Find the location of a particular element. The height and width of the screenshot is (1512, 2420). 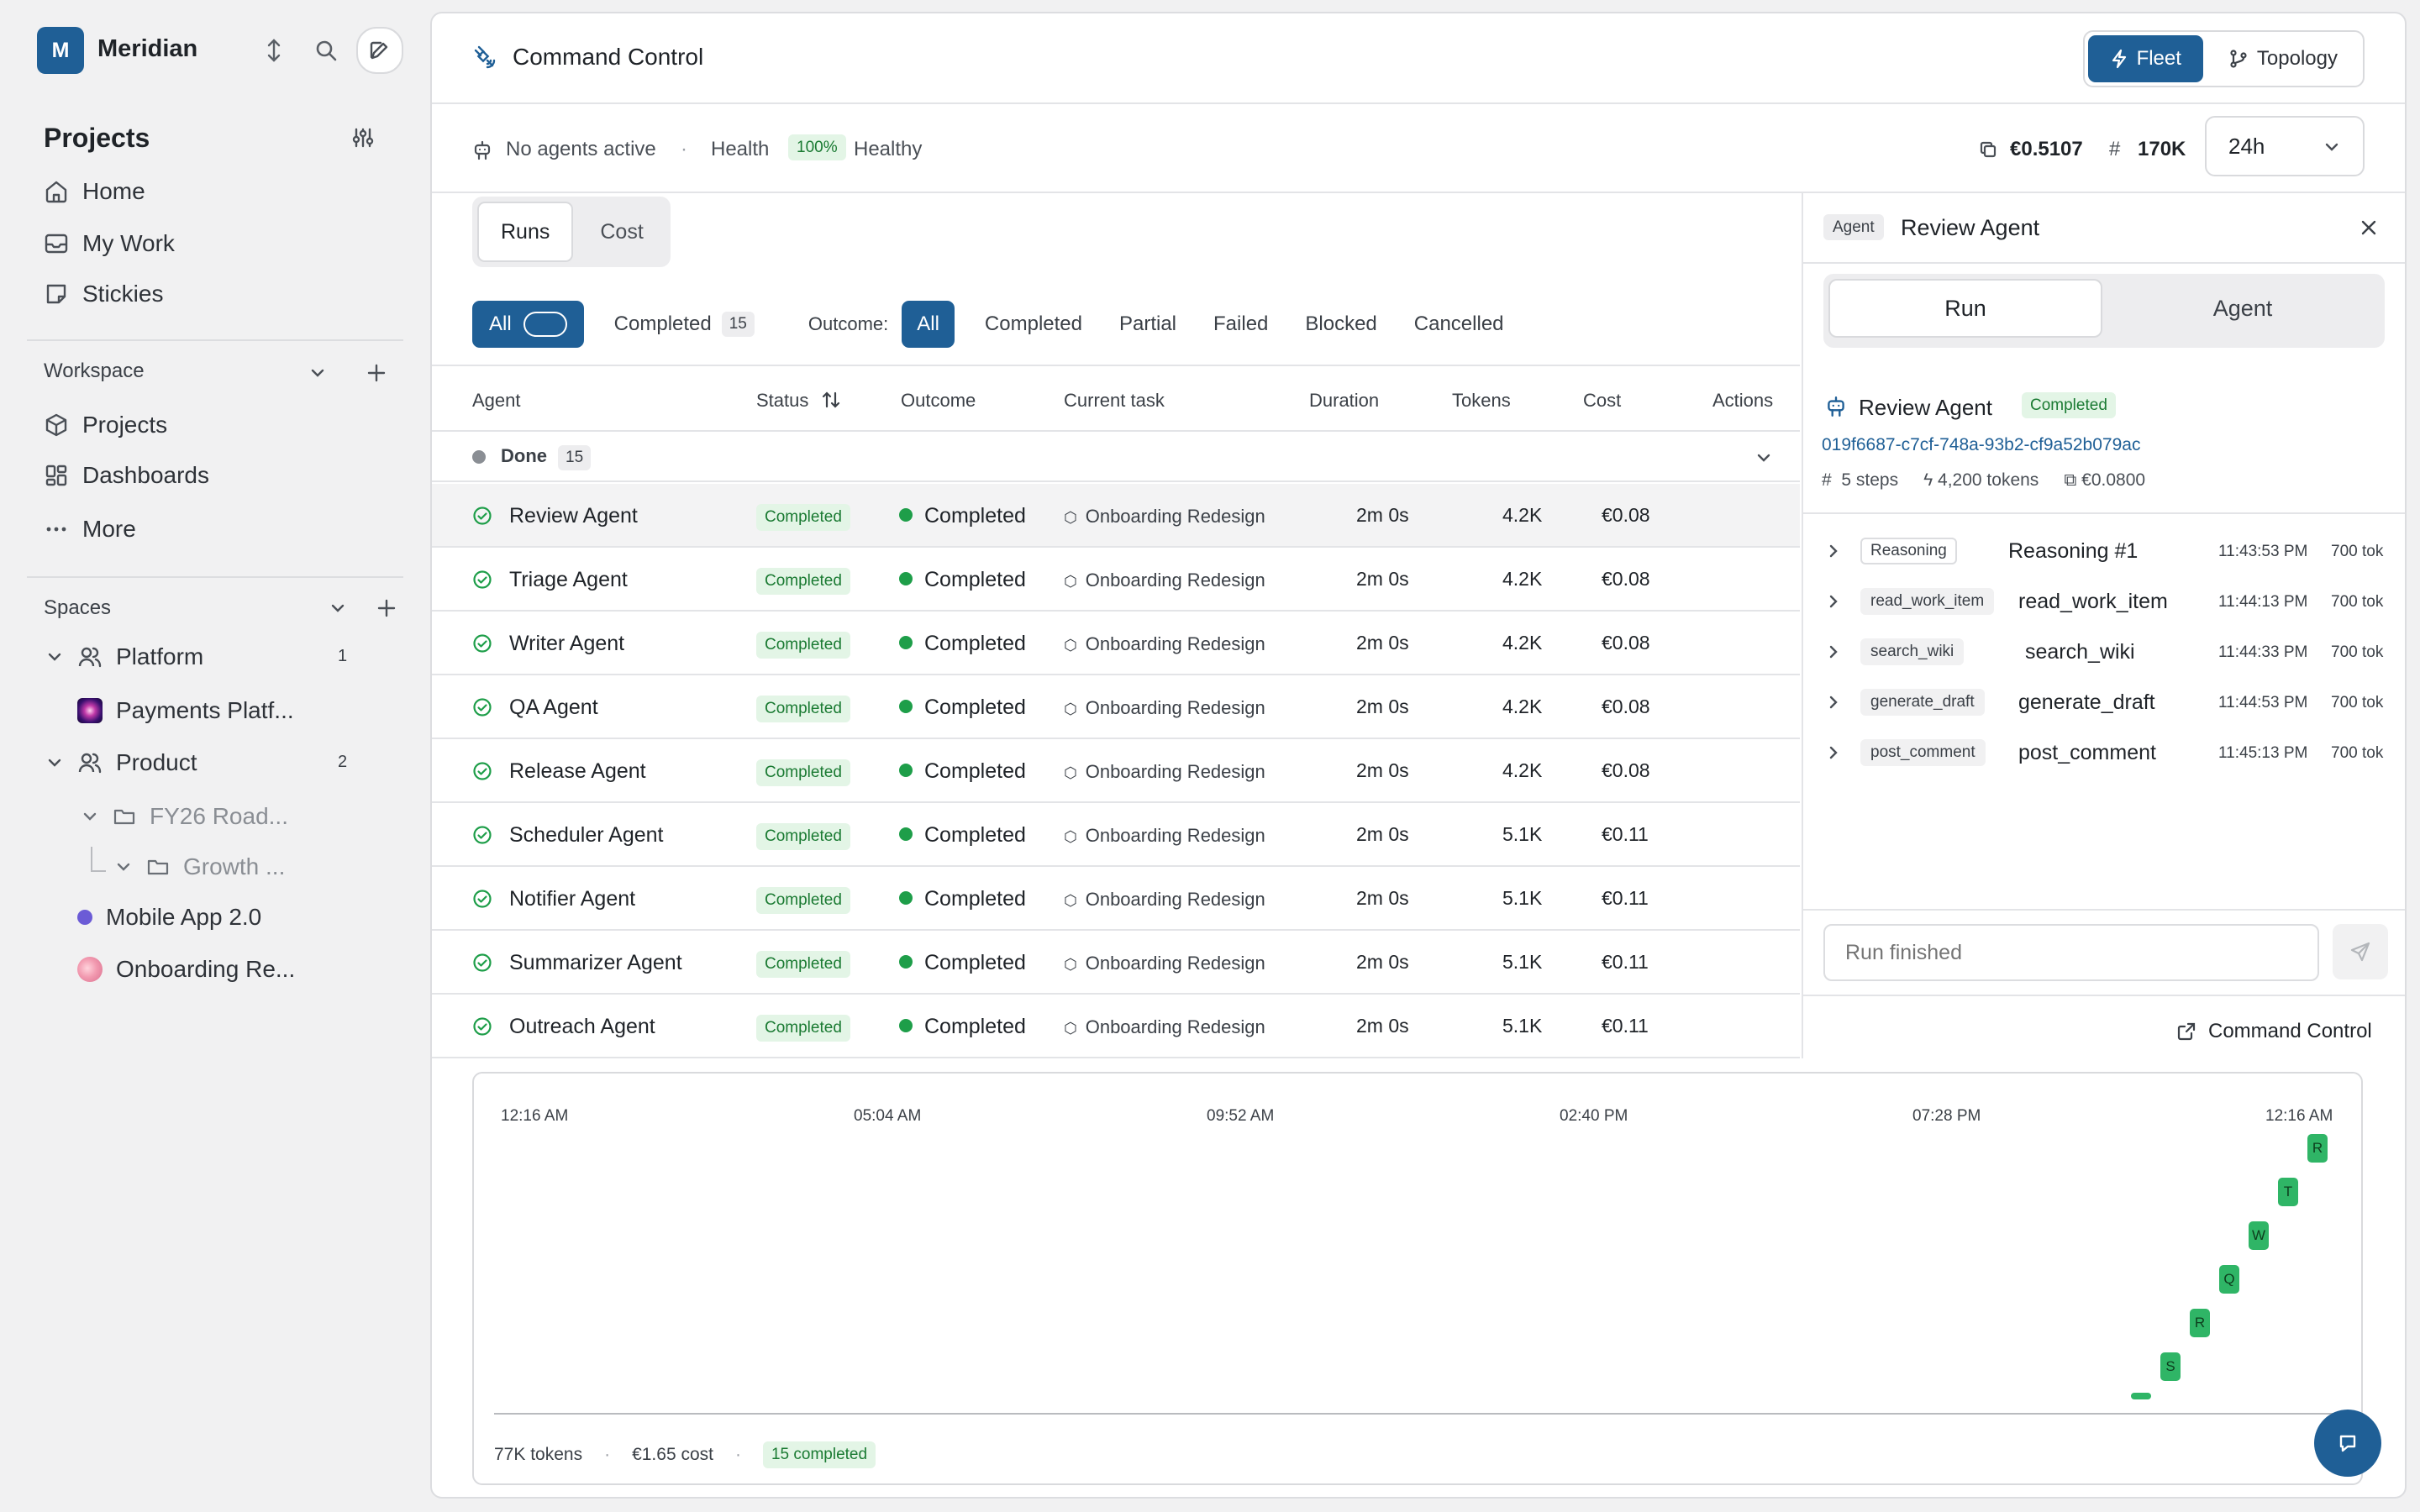

space-mobile-app: Mobile App 2.0 is located at coordinates (169, 917).